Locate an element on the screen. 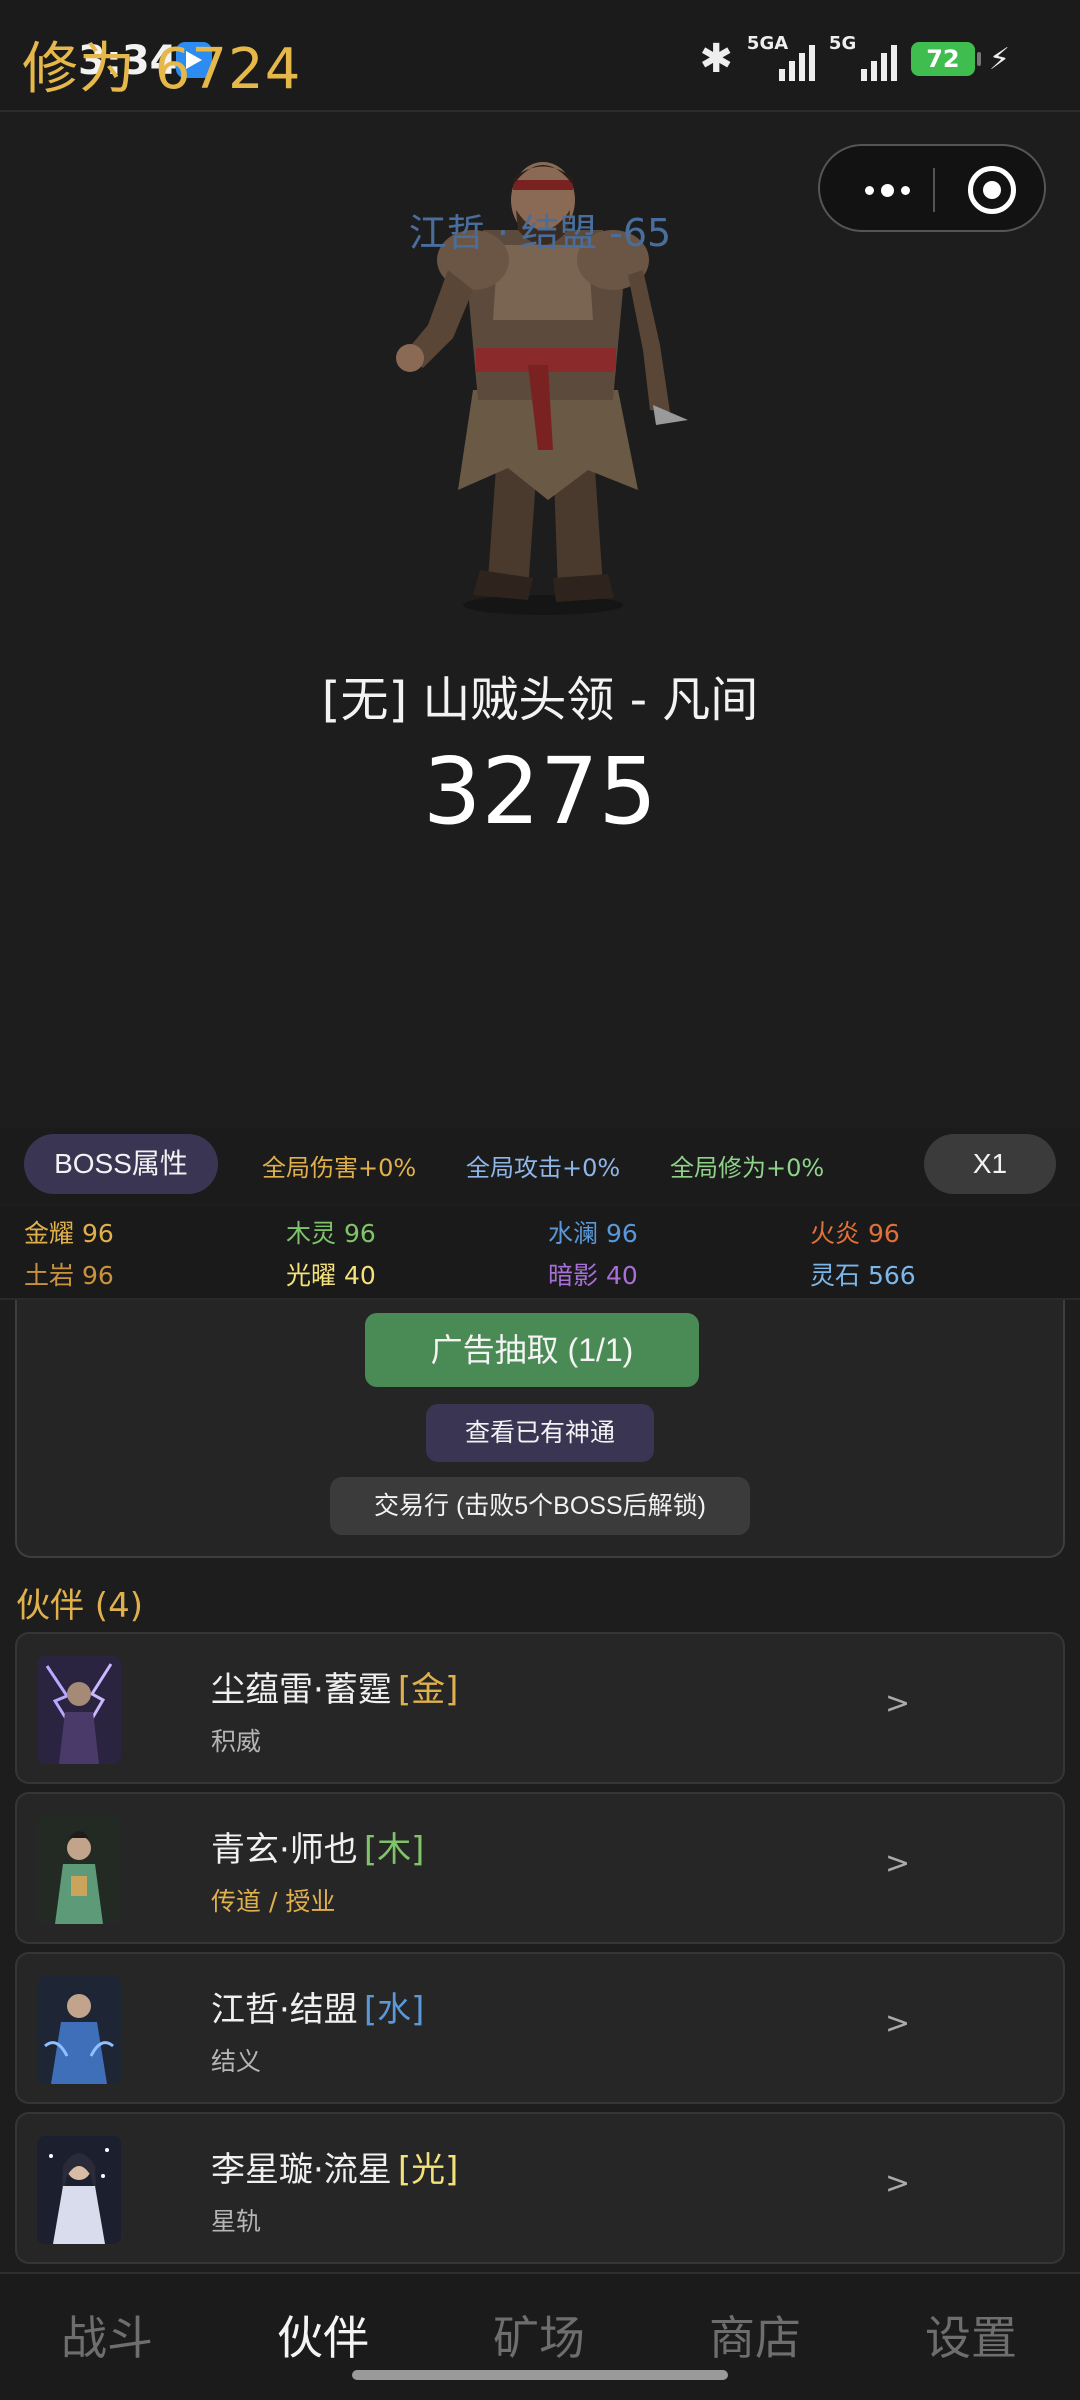 This screenshot has height=2400, width=1080. partner-name: 李星璇·流星 [光] is located at coordinates (335, 2170).